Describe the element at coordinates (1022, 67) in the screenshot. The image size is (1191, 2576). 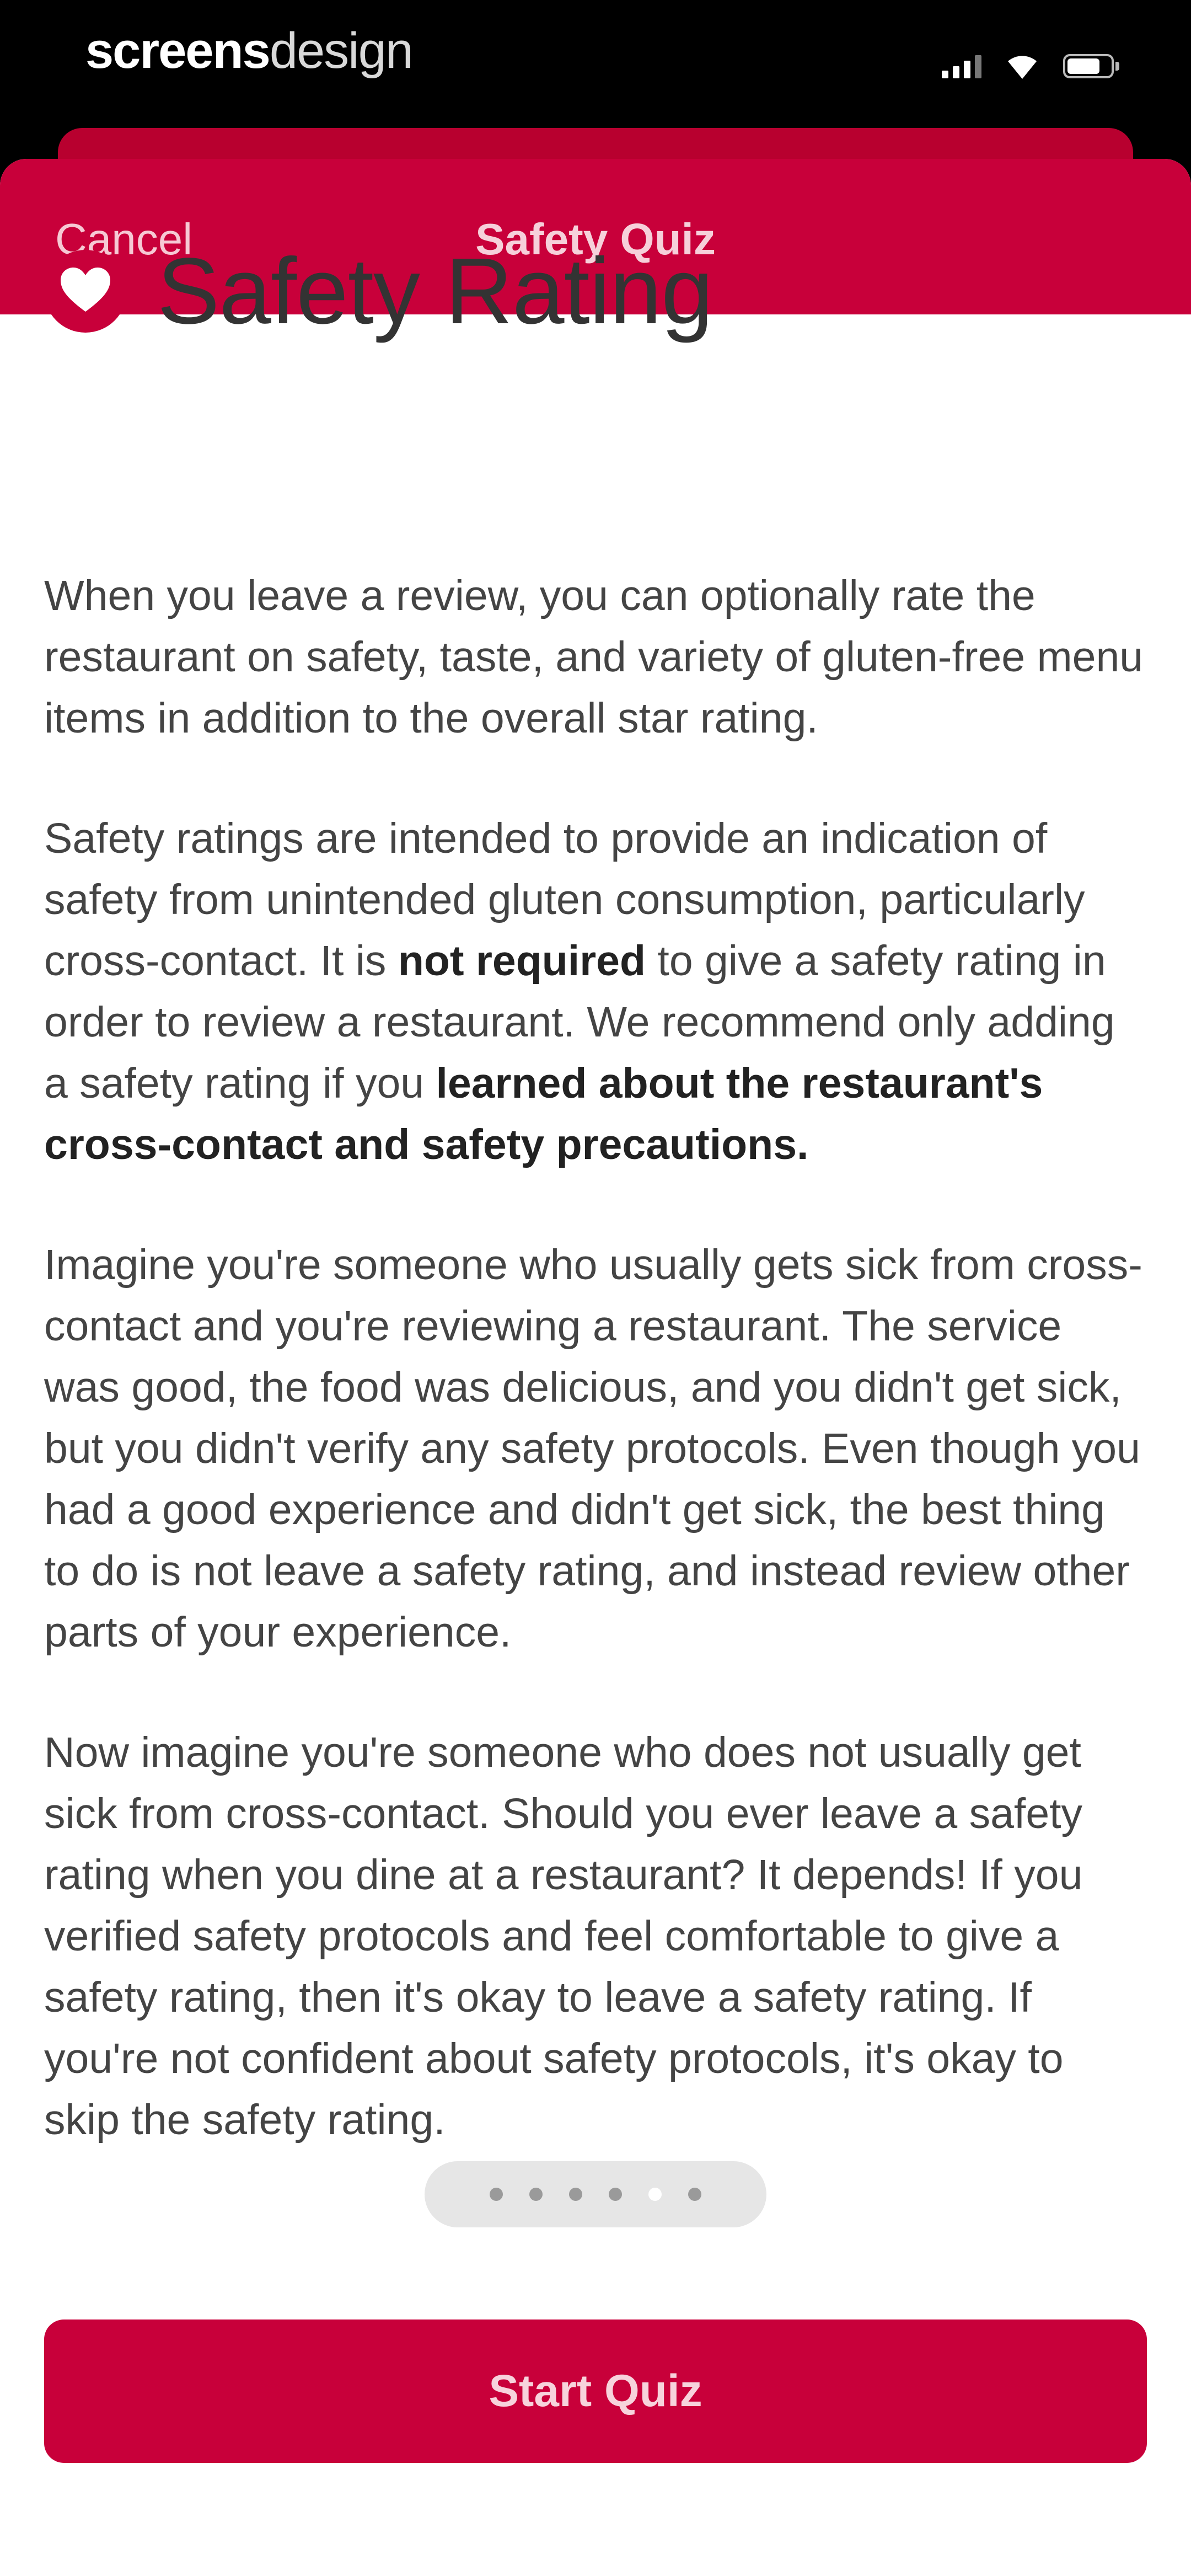
I see `wifi-icon` at that location.